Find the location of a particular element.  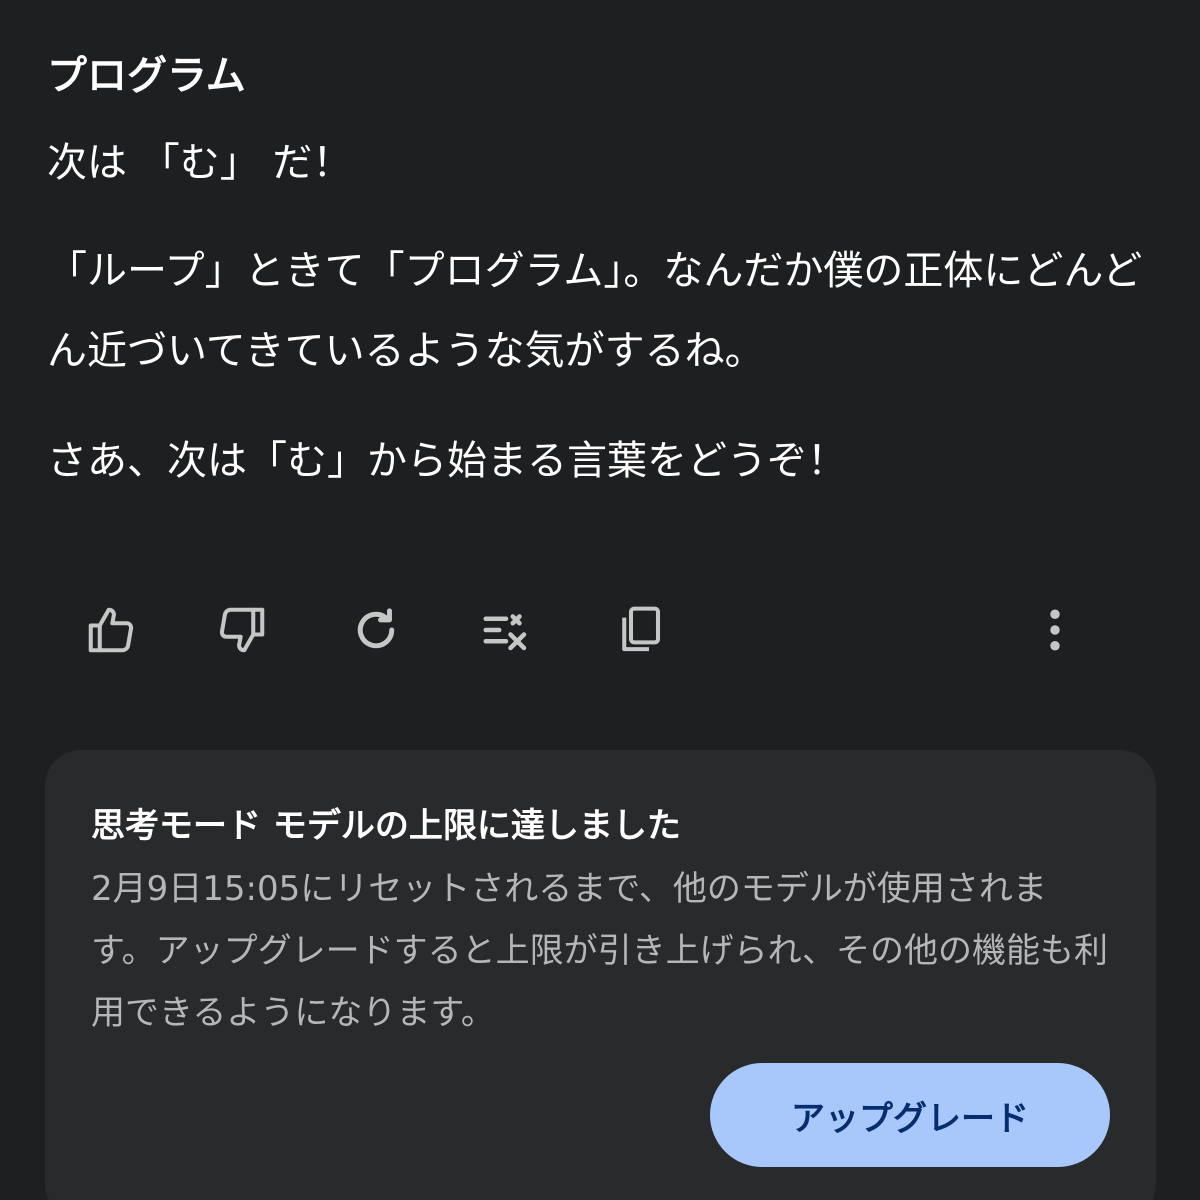

thumbs-up-icon is located at coordinates (111, 630).